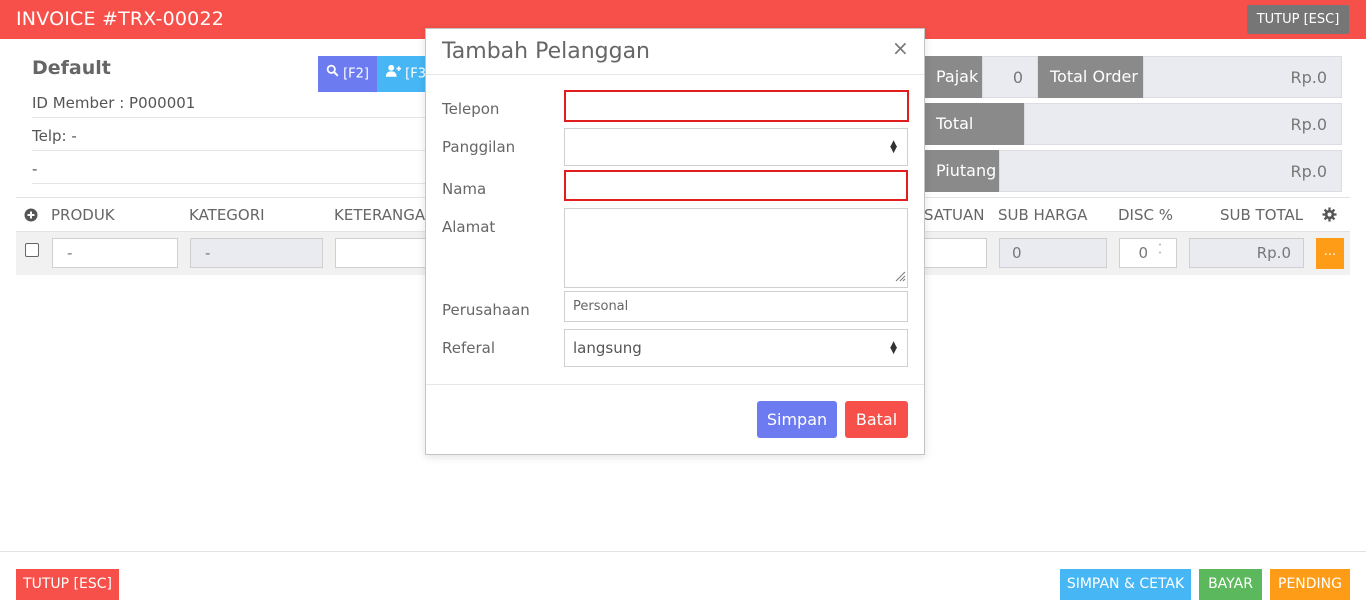 This screenshot has width=1366, height=615. I want to click on salutation-select: ▲ ▼, so click(736, 147).